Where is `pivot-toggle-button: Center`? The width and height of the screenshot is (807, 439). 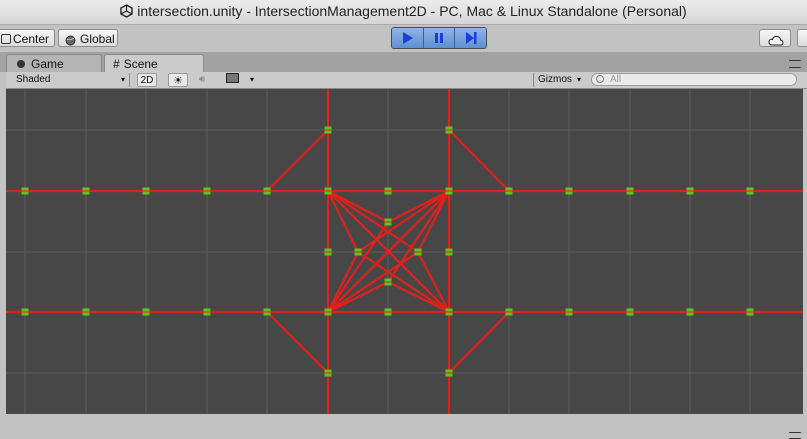 pivot-toggle-button: Center is located at coordinates (27, 38).